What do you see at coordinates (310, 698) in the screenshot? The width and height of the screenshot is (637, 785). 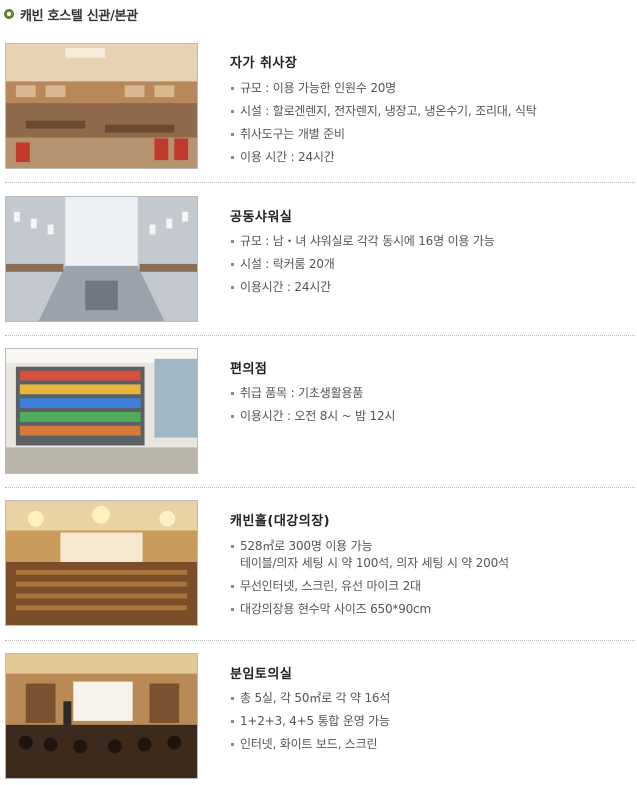 I see `detail-item: 총 5실, 각 50㎡로 각 약 16석` at bounding box center [310, 698].